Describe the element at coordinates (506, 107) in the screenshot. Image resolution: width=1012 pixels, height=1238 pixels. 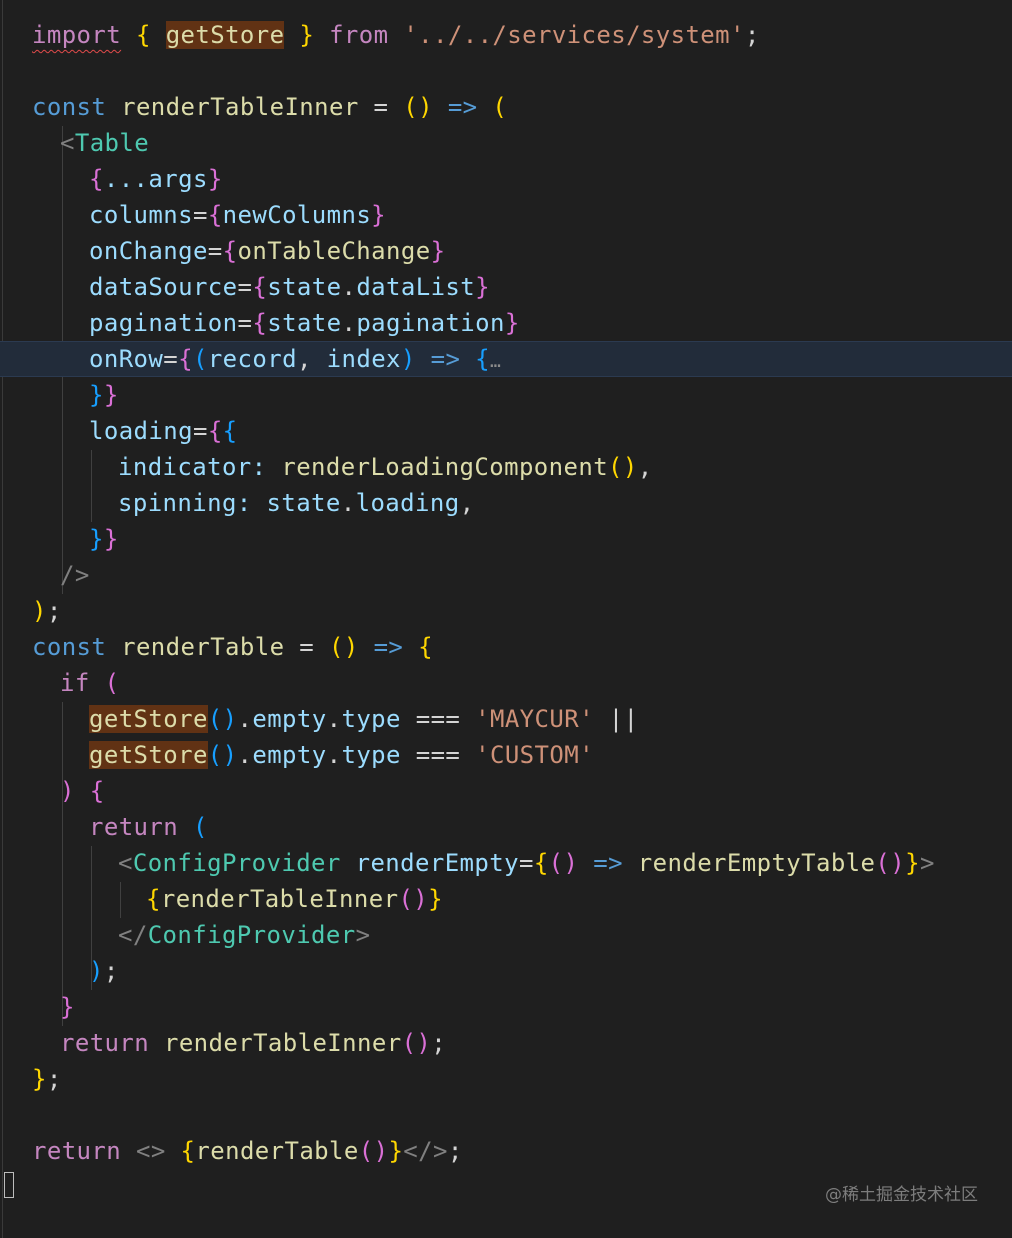
I see `code-line: const renderTableInner = () => (` at that location.